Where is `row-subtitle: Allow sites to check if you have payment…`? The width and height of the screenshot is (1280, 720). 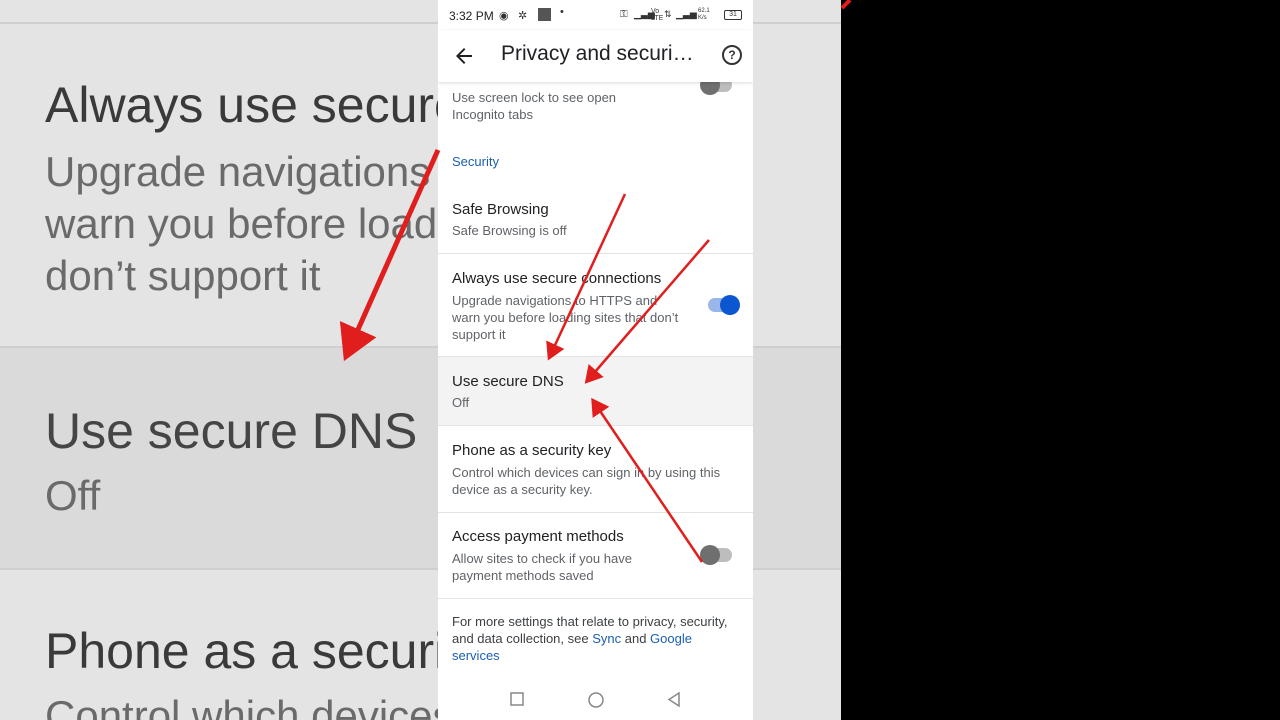 row-subtitle: Allow sites to check if you have payment… is located at coordinates (542, 567).